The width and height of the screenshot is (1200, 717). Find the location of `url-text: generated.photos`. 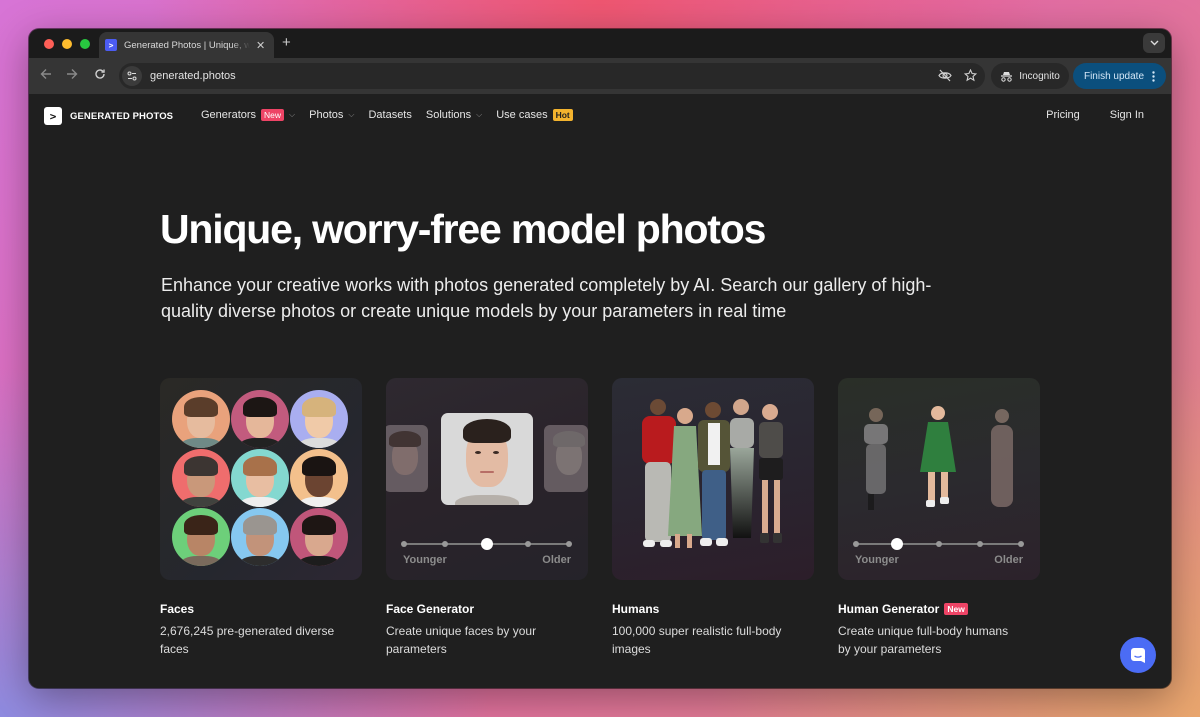

url-text: generated.photos is located at coordinates (193, 76).